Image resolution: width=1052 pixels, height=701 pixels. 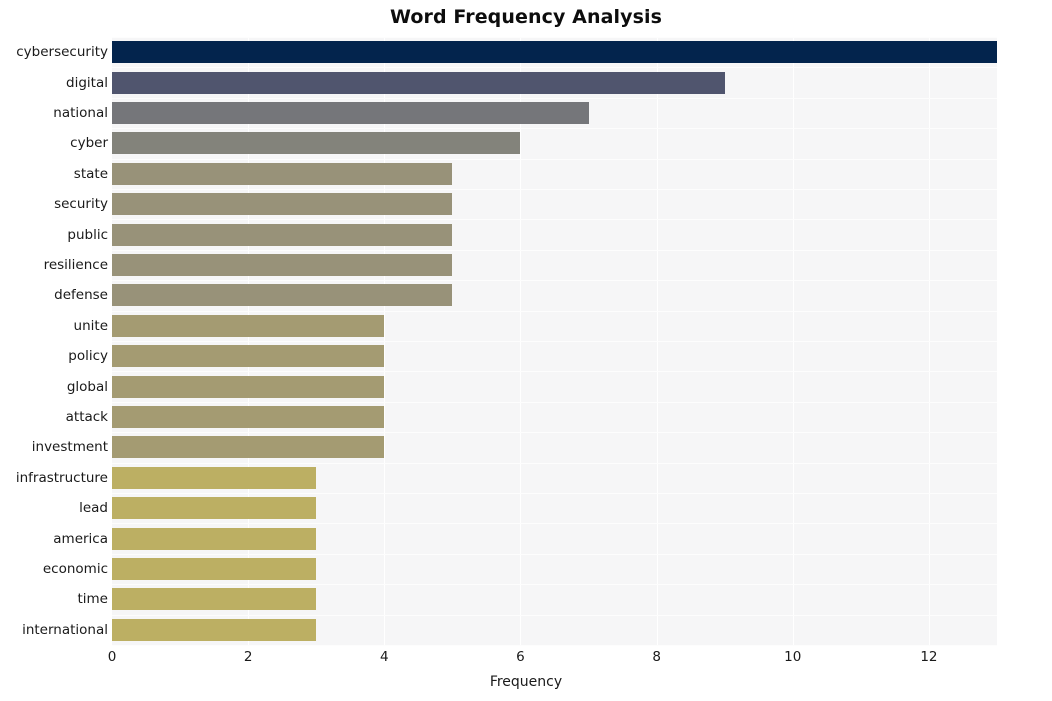 I want to click on y-axis-tick-label: global, so click(x=87, y=387).